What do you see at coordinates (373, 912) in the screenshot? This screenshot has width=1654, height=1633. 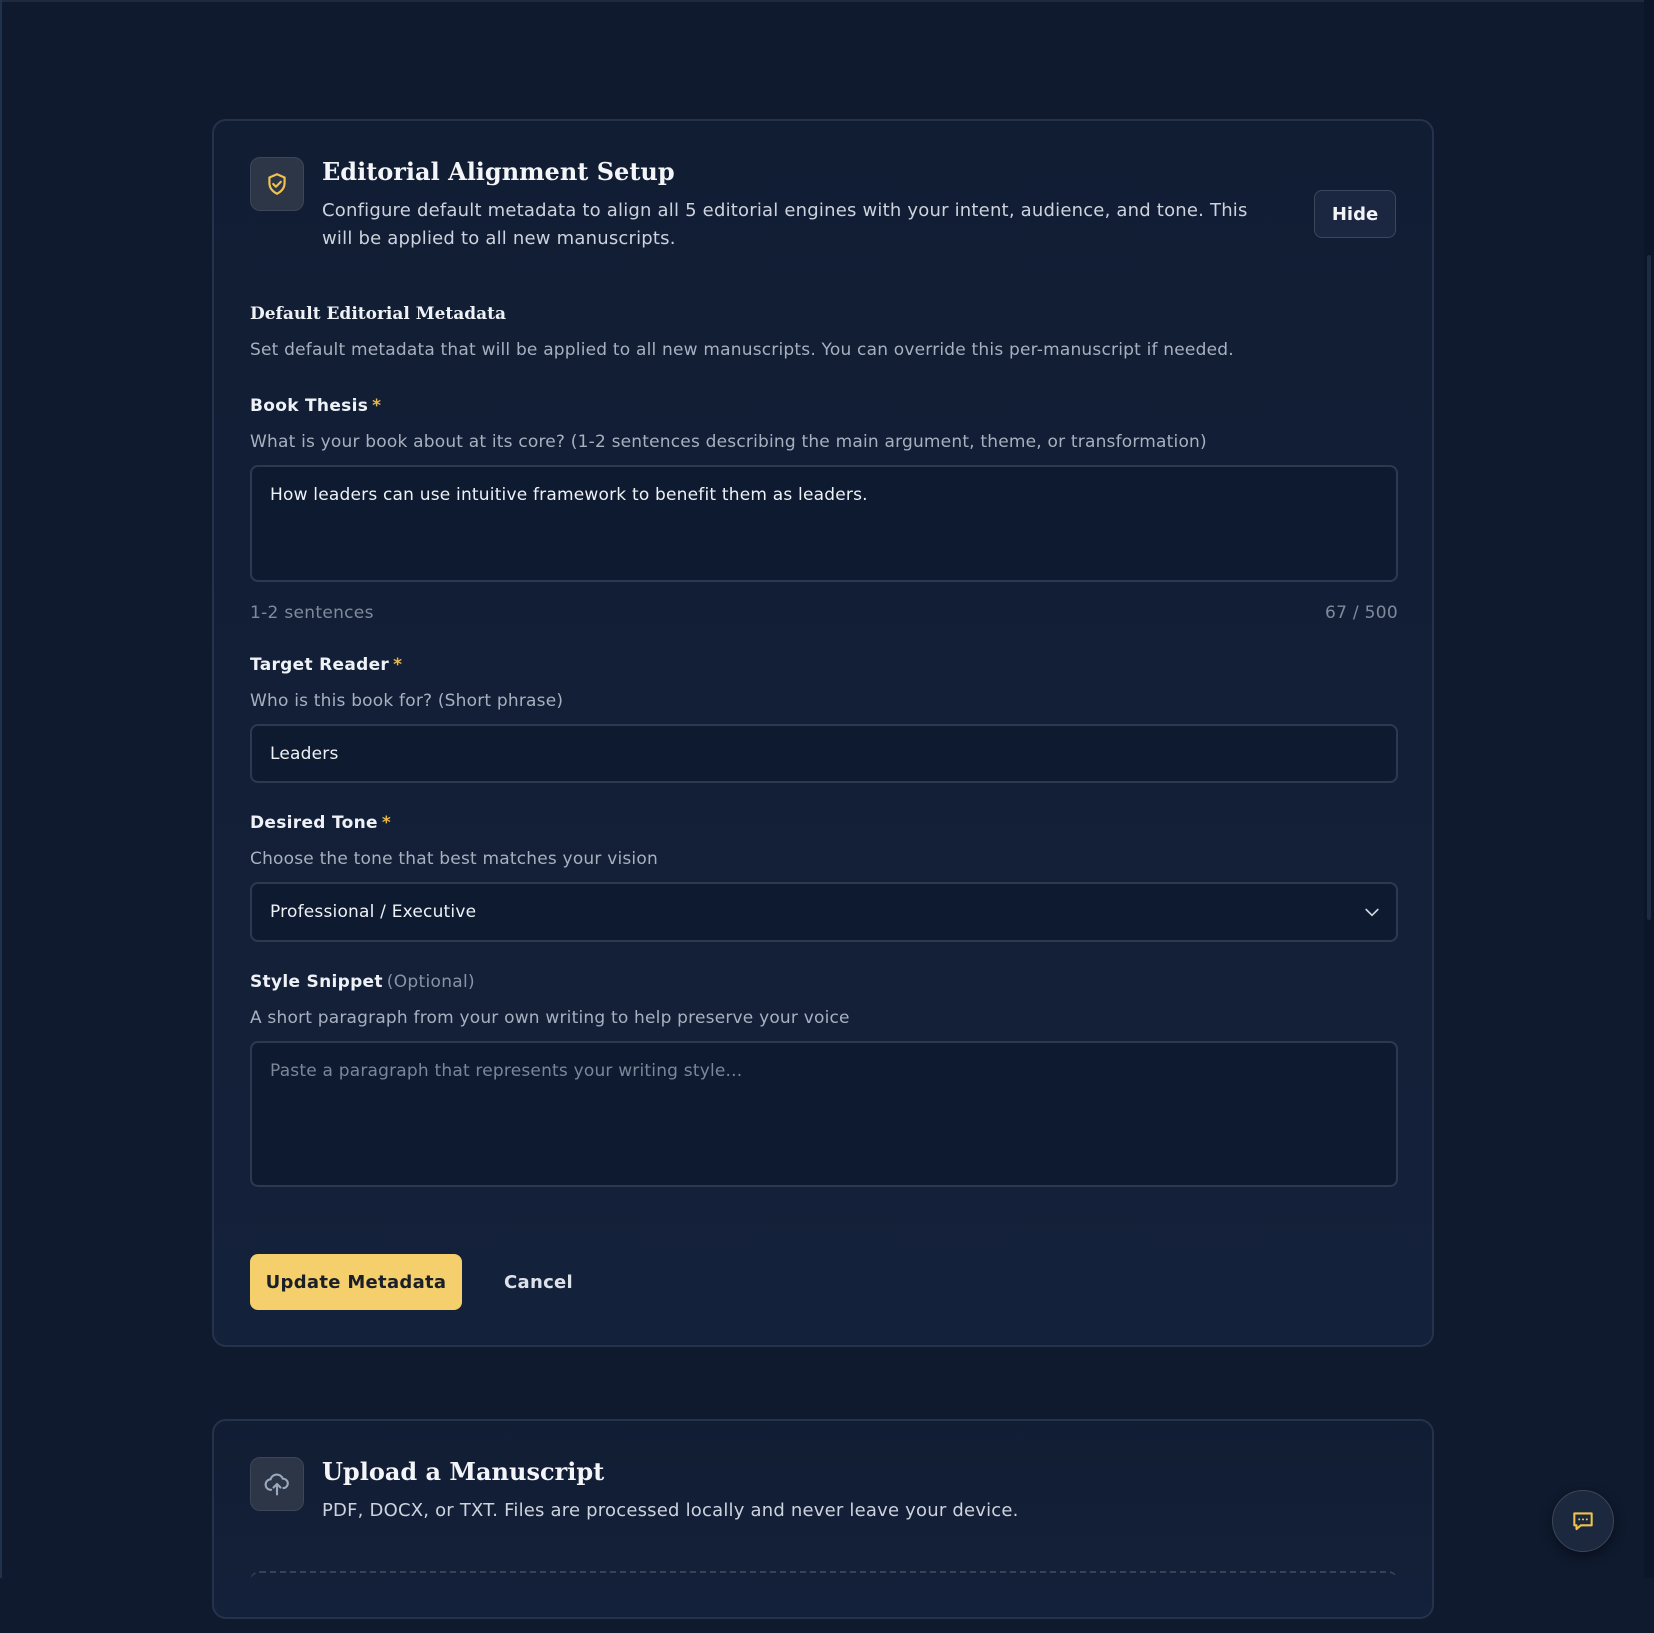 I see `tone-selected-value: Professional / Executive` at bounding box center [373, 912].